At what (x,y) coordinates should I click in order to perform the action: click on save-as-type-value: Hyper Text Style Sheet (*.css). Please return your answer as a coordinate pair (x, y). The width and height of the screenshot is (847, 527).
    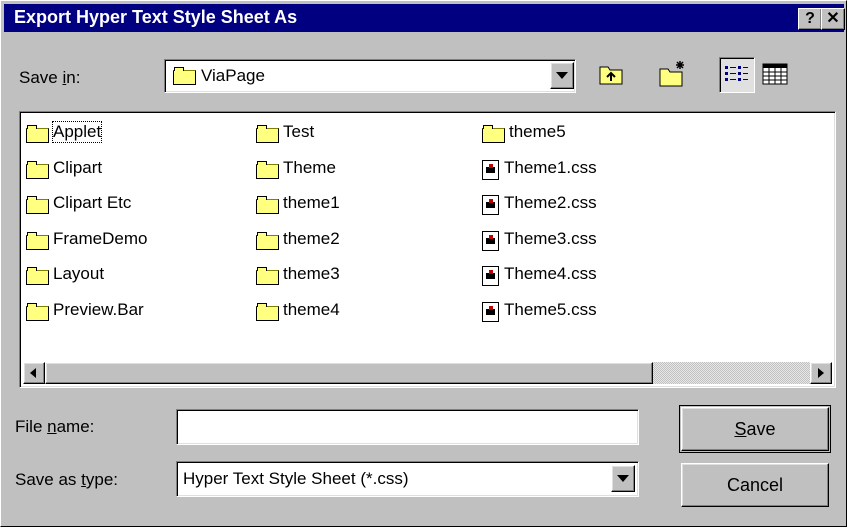
    Looking at the image, I should click on (296, 478).